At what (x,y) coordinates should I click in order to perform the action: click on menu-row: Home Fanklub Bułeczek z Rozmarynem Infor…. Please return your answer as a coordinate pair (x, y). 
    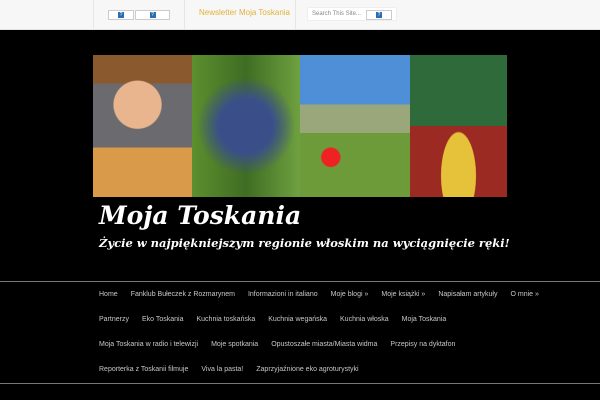
    Looking at the image, I should click on (325, 294).